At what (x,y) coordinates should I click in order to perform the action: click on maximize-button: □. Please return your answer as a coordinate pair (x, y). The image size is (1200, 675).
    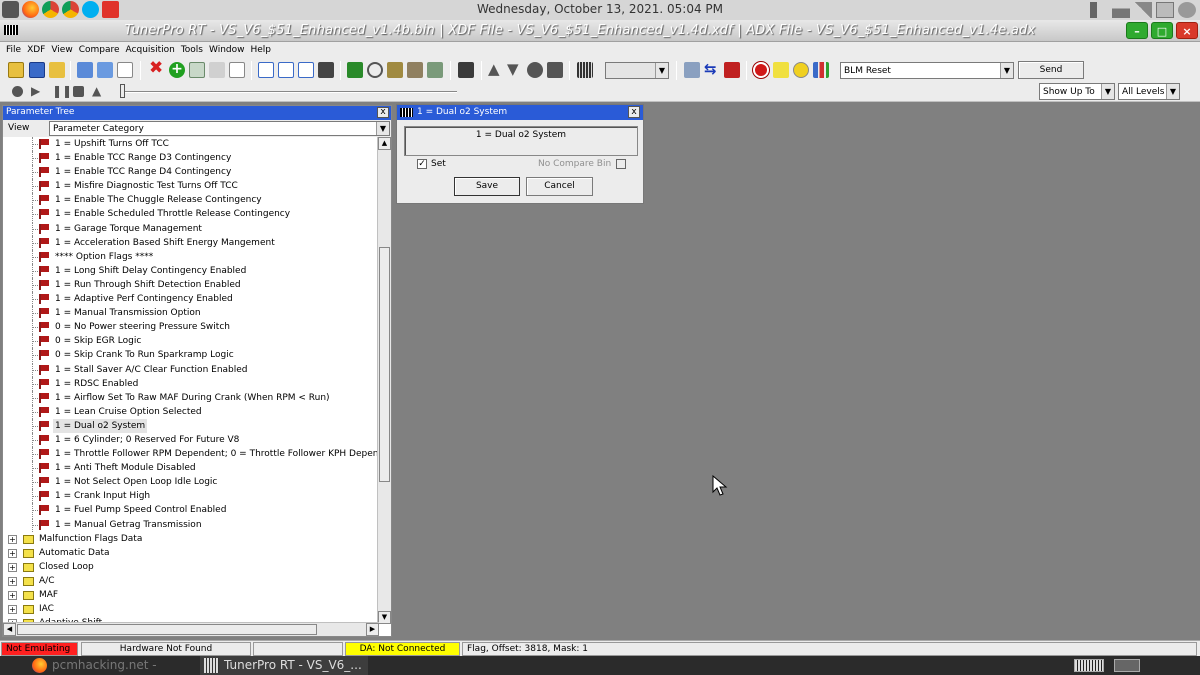
    Looking at the image, I should click on (1162, 30).